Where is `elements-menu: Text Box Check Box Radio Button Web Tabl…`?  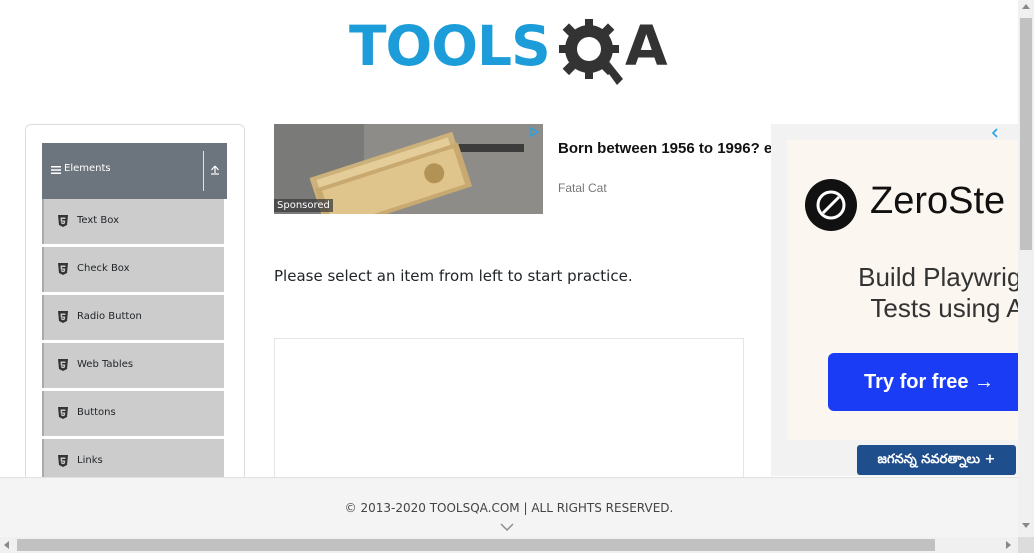 elements-menu: Text Box Check Box Radio Button Web Tabl… is located at coordinates (133, 343).